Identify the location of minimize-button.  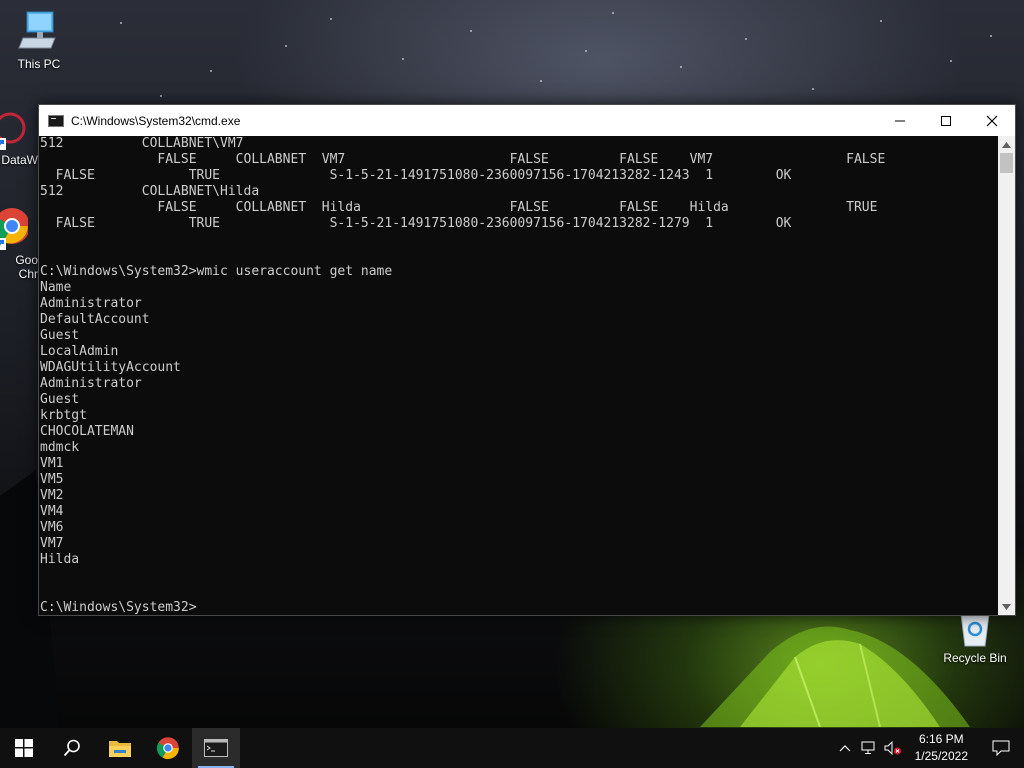
(900, 120).